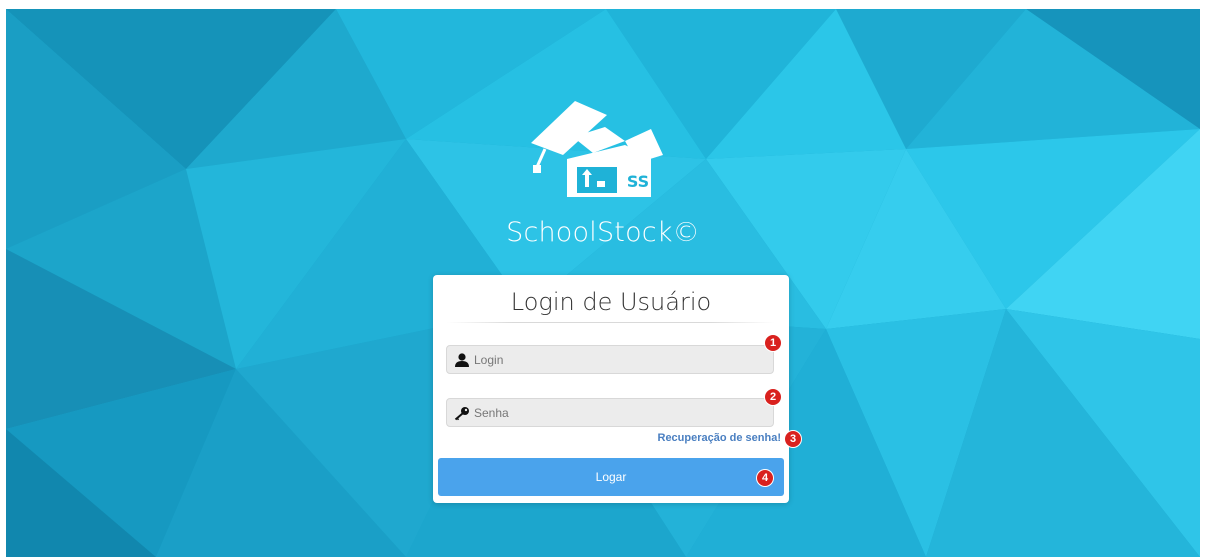  Describe the element at coordinates (597, 149) in the screenshot. I see `schoolstock-logo-icon: SS` at that location.